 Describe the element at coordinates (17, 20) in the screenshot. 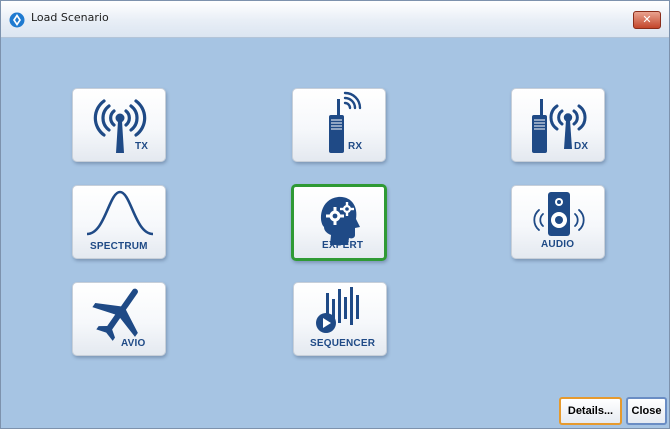

I see `app-logo-icon` at that location.